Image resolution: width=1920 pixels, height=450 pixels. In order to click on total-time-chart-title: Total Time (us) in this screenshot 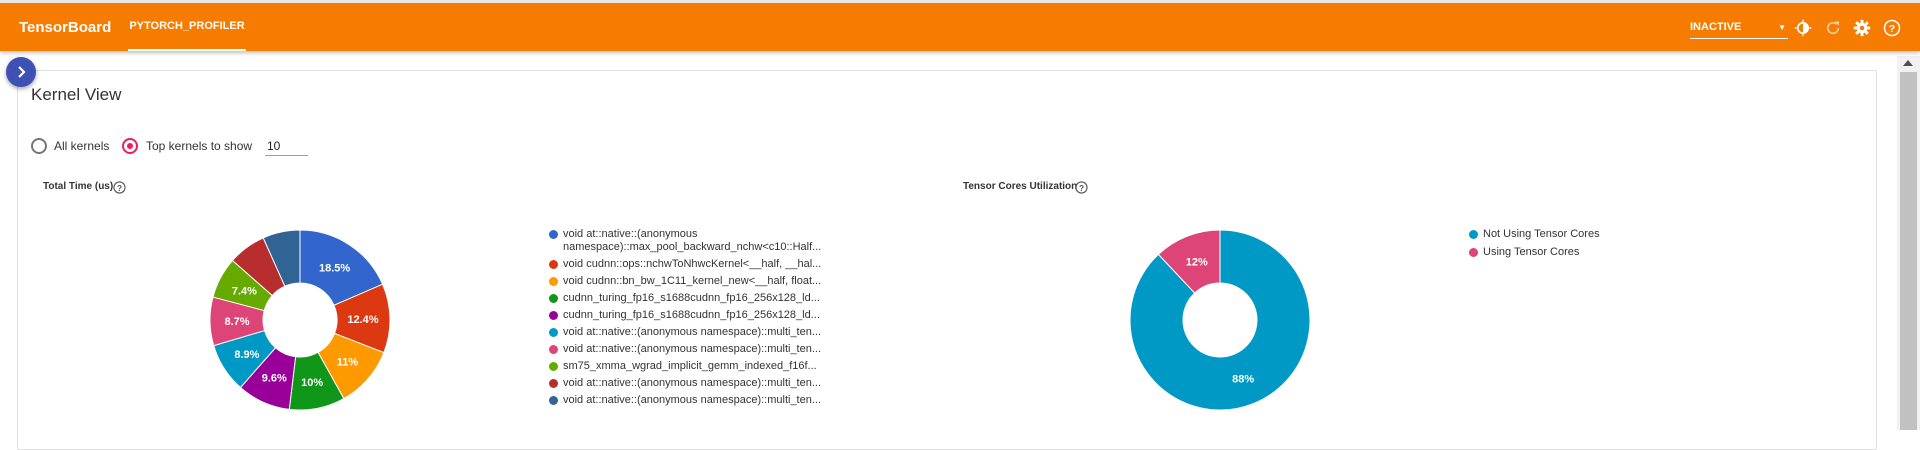, I will do `click(78, 186)`.